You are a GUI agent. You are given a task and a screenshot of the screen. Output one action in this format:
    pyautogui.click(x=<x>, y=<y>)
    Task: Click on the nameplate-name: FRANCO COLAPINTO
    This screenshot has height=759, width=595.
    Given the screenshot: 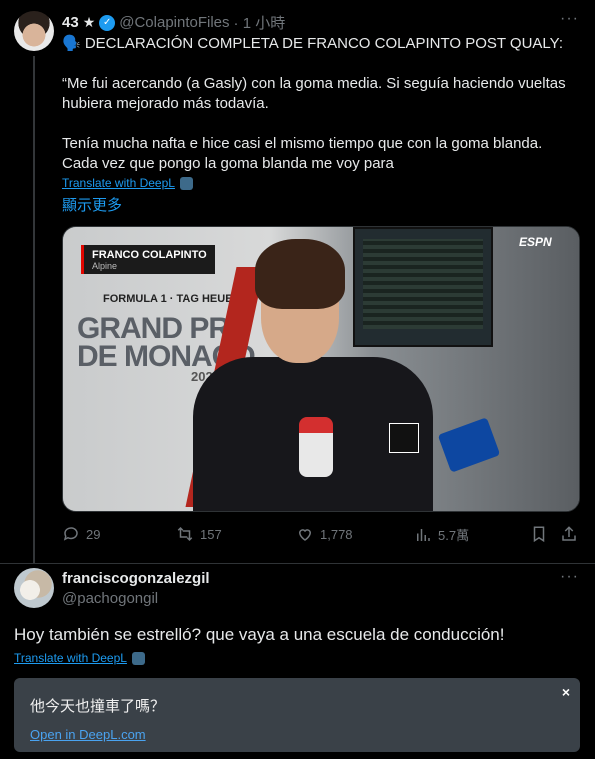 What is the action you would take?
    pyautogui.click(x=149, y=255)
    